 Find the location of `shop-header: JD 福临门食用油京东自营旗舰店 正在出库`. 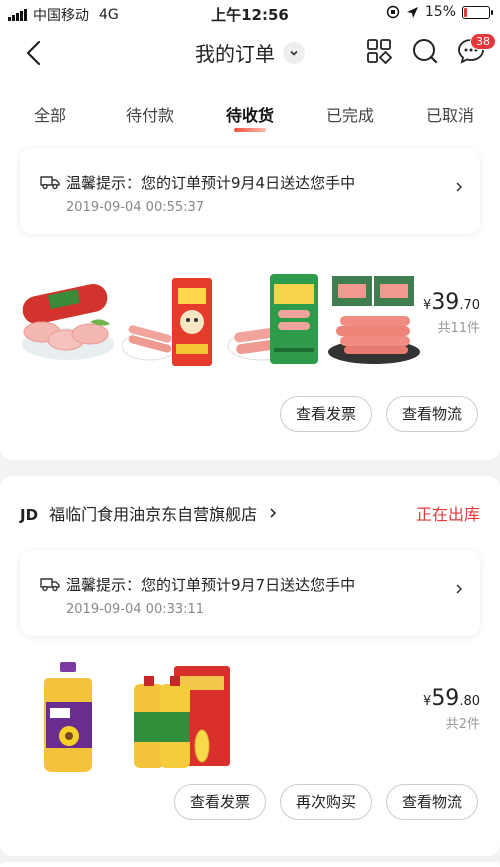

shop-header: JD 福临门食用油京东自营旗舰店 正在出库 is located at coordinates (250, 512).